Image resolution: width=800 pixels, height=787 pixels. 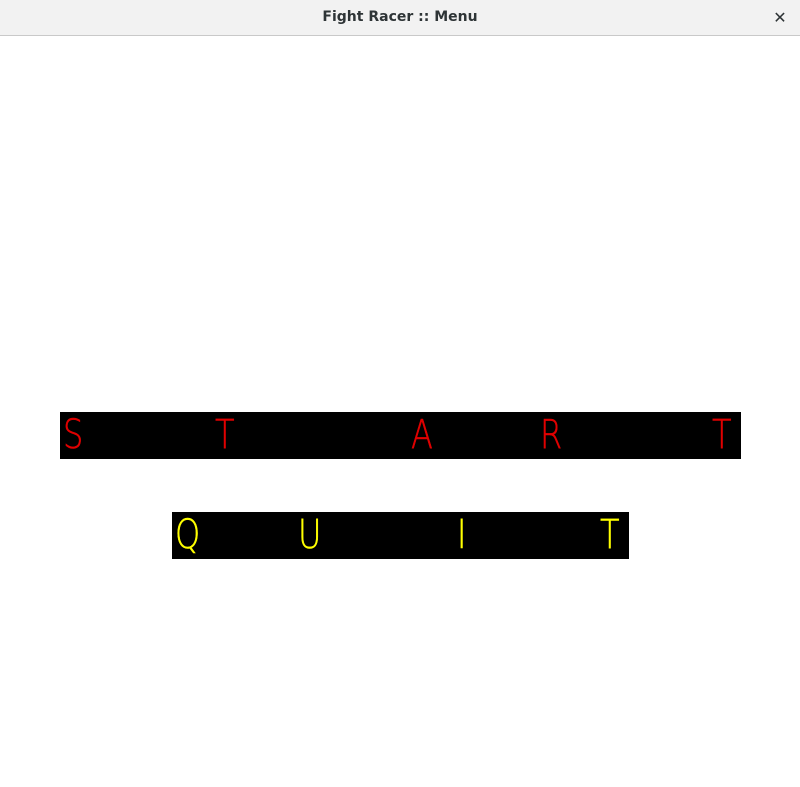 I want to click on quit-letter-t: T, so click(x=610, y=535).